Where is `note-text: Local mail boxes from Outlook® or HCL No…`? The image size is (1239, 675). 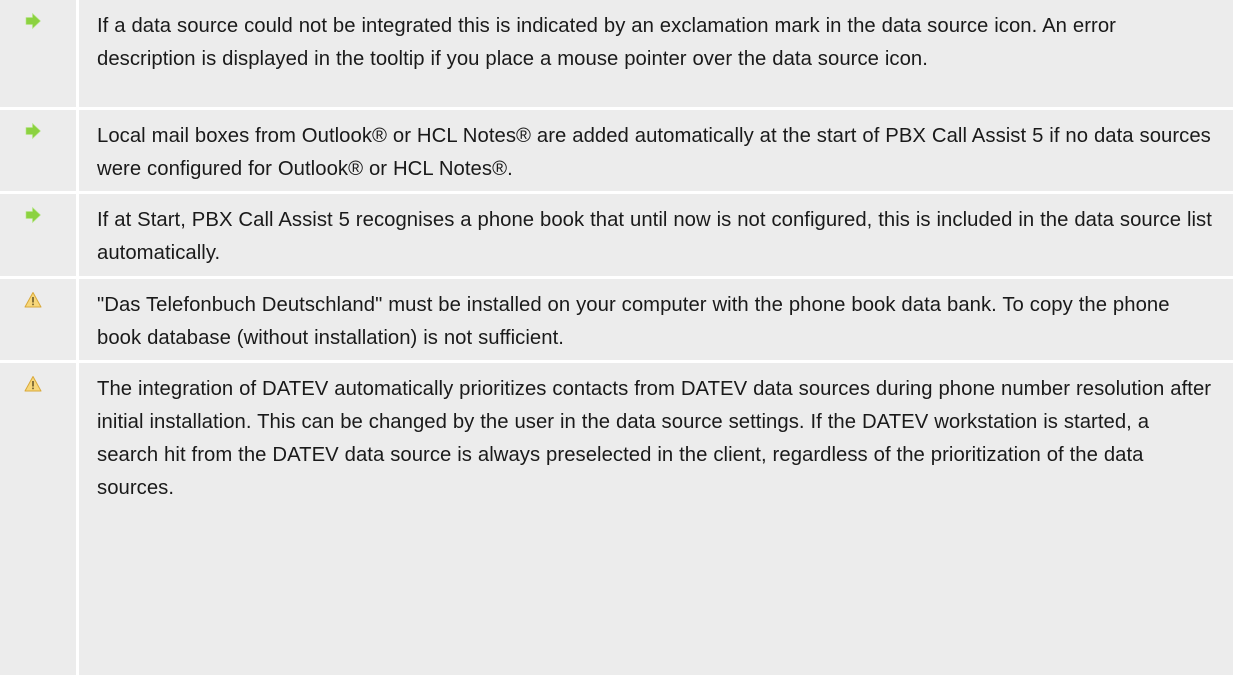 note-text: Local mail boxes from Outlook® or HCL No… is located at coordinates (654, 152).